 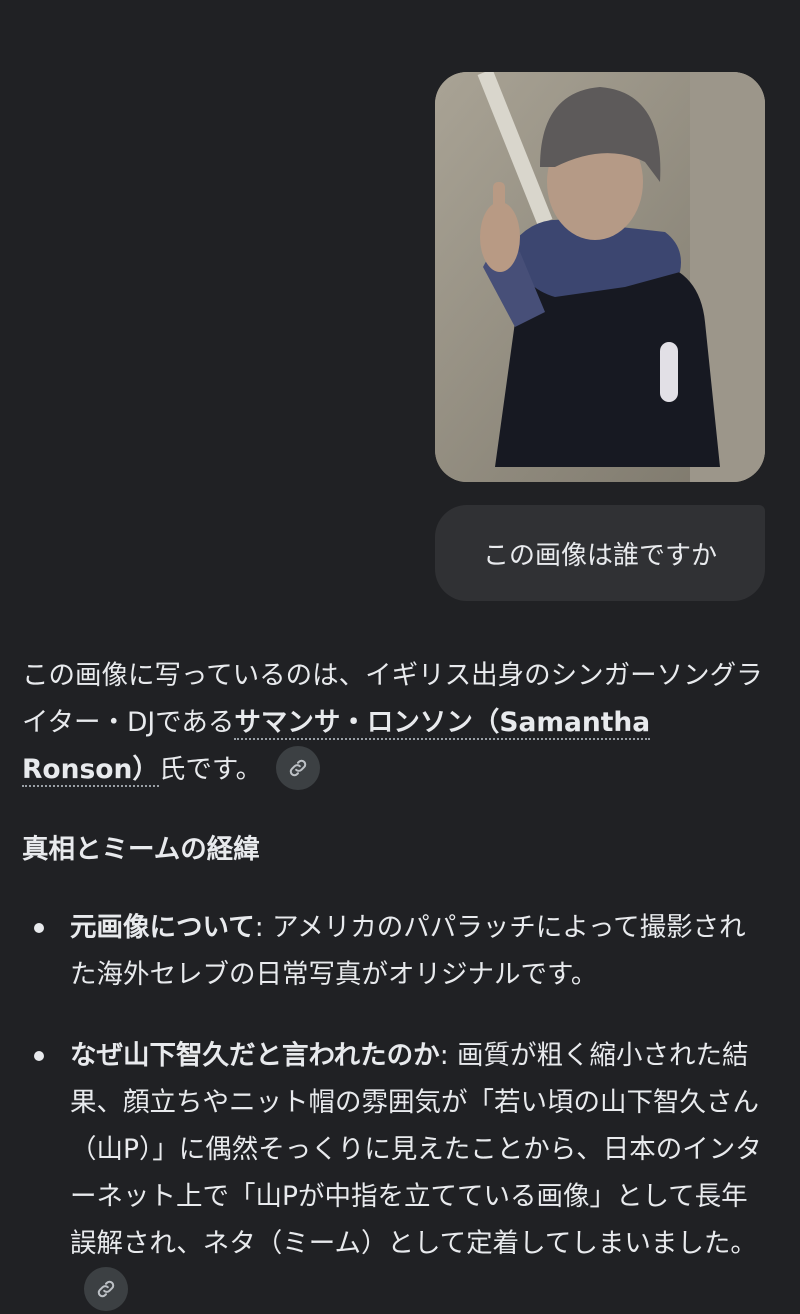 I want to click on user-message-bubble: この画像は誰ですか, so click(x=600, y=553).